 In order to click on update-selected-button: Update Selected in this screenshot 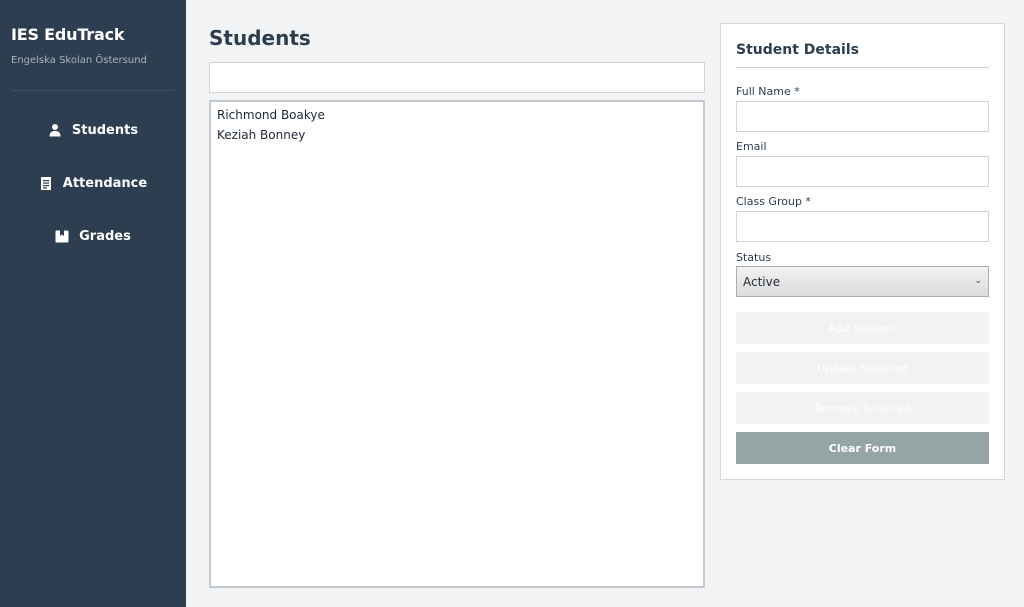, I will do `click(862, 368)`.